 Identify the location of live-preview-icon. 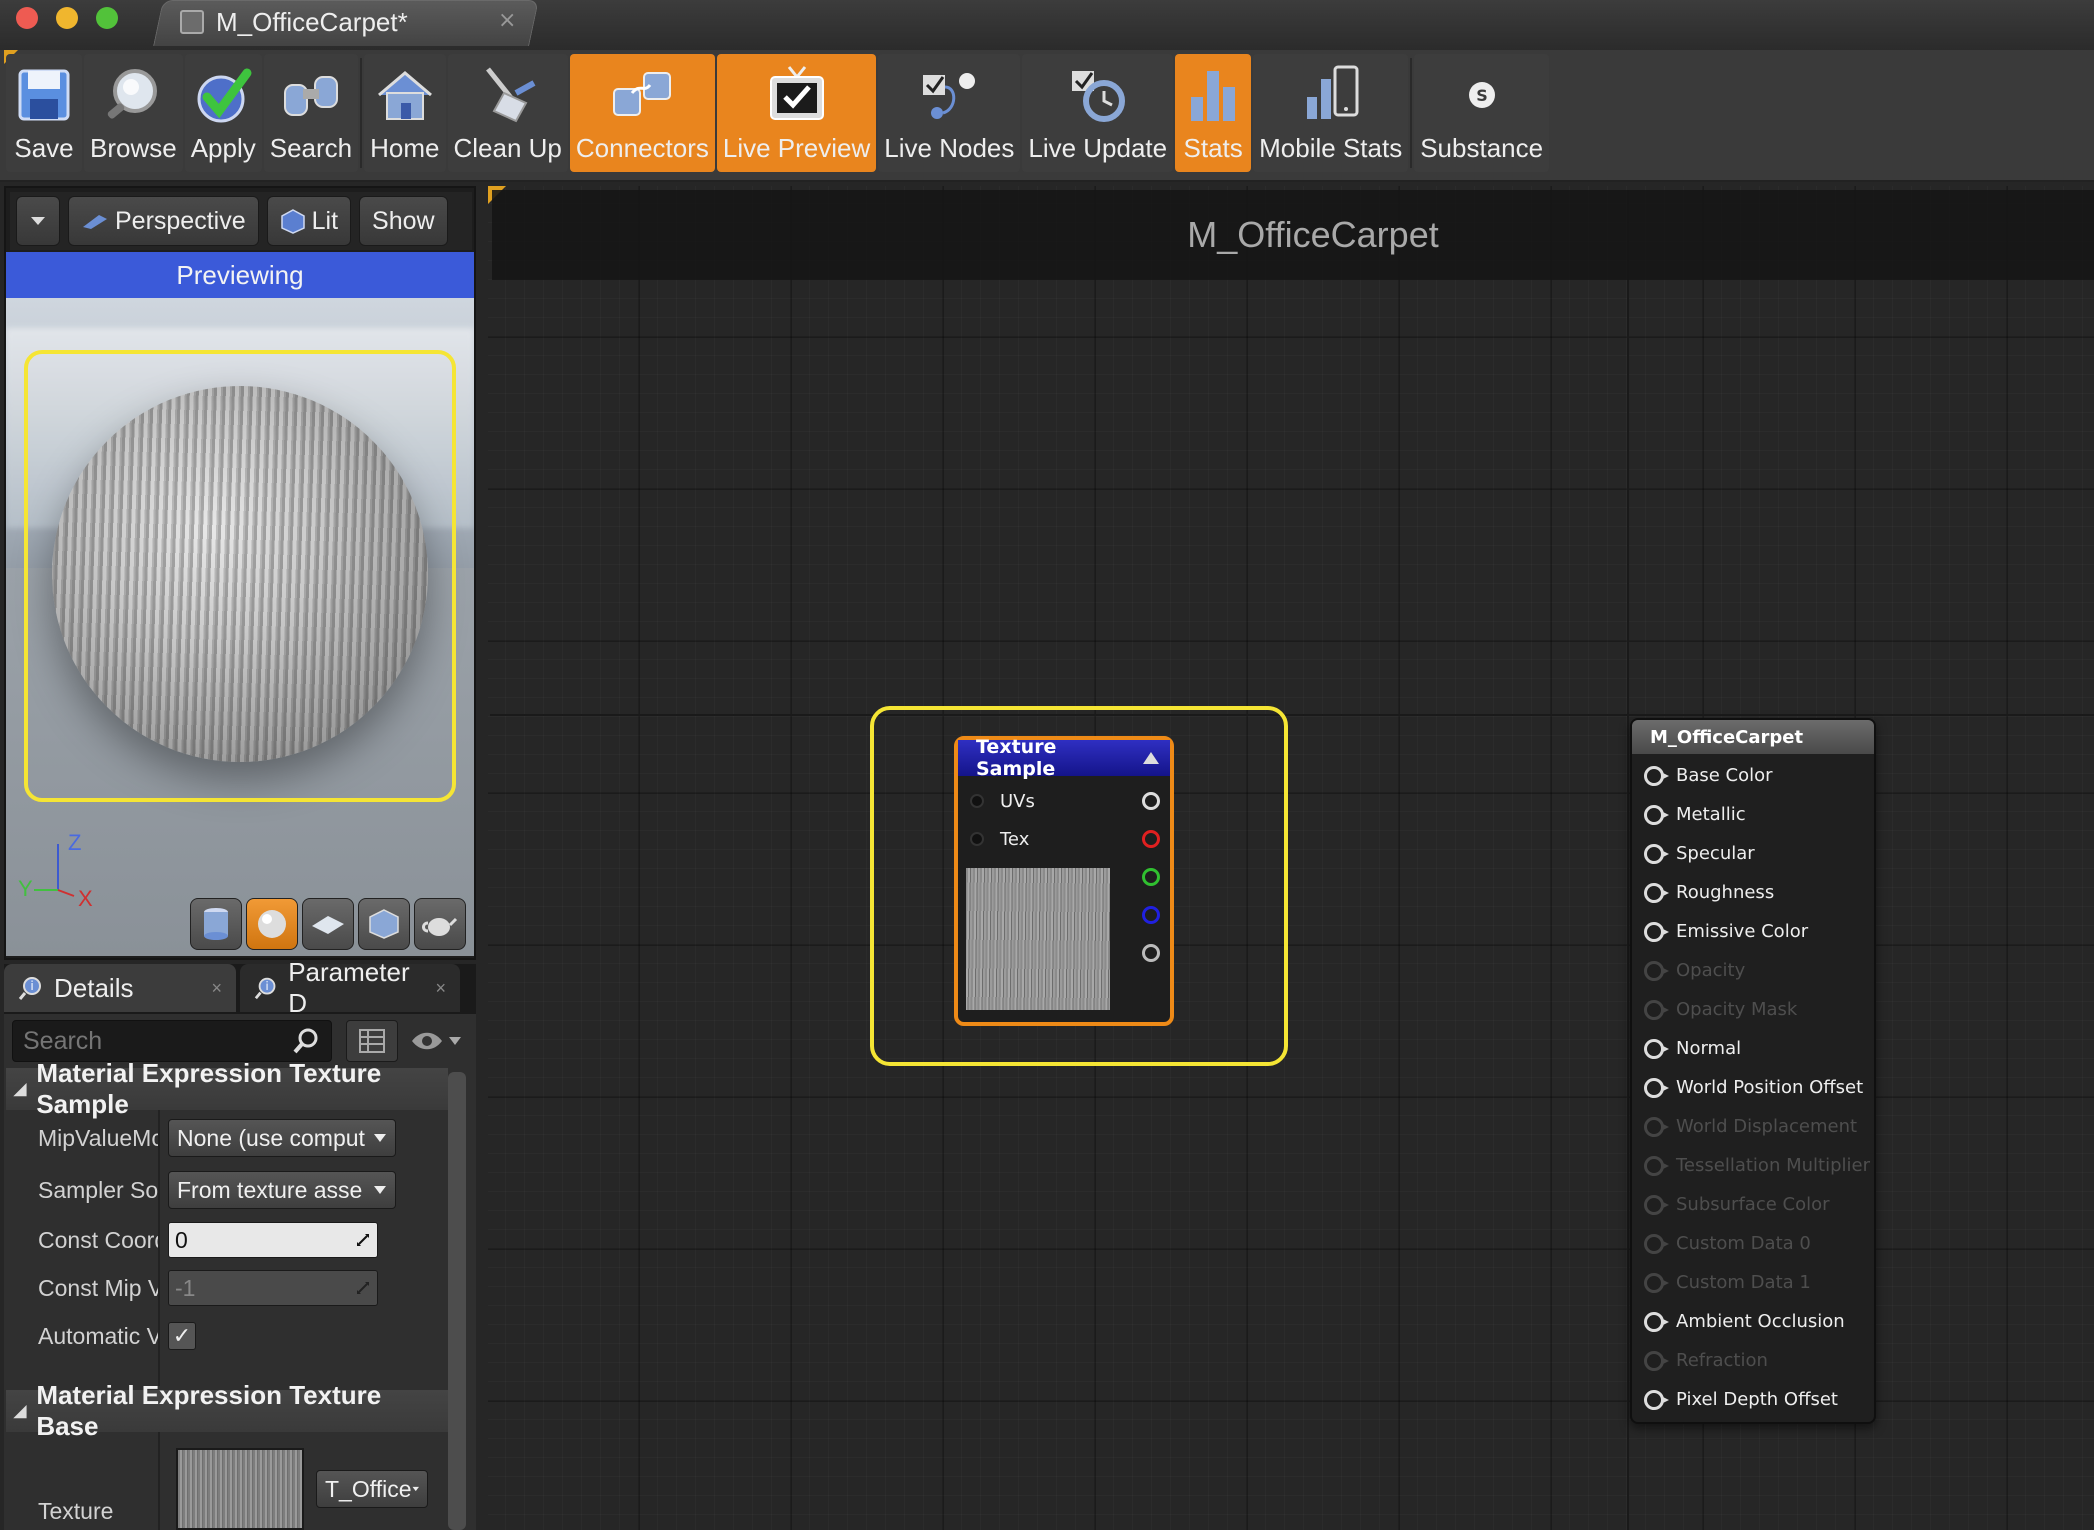
(797, 95).